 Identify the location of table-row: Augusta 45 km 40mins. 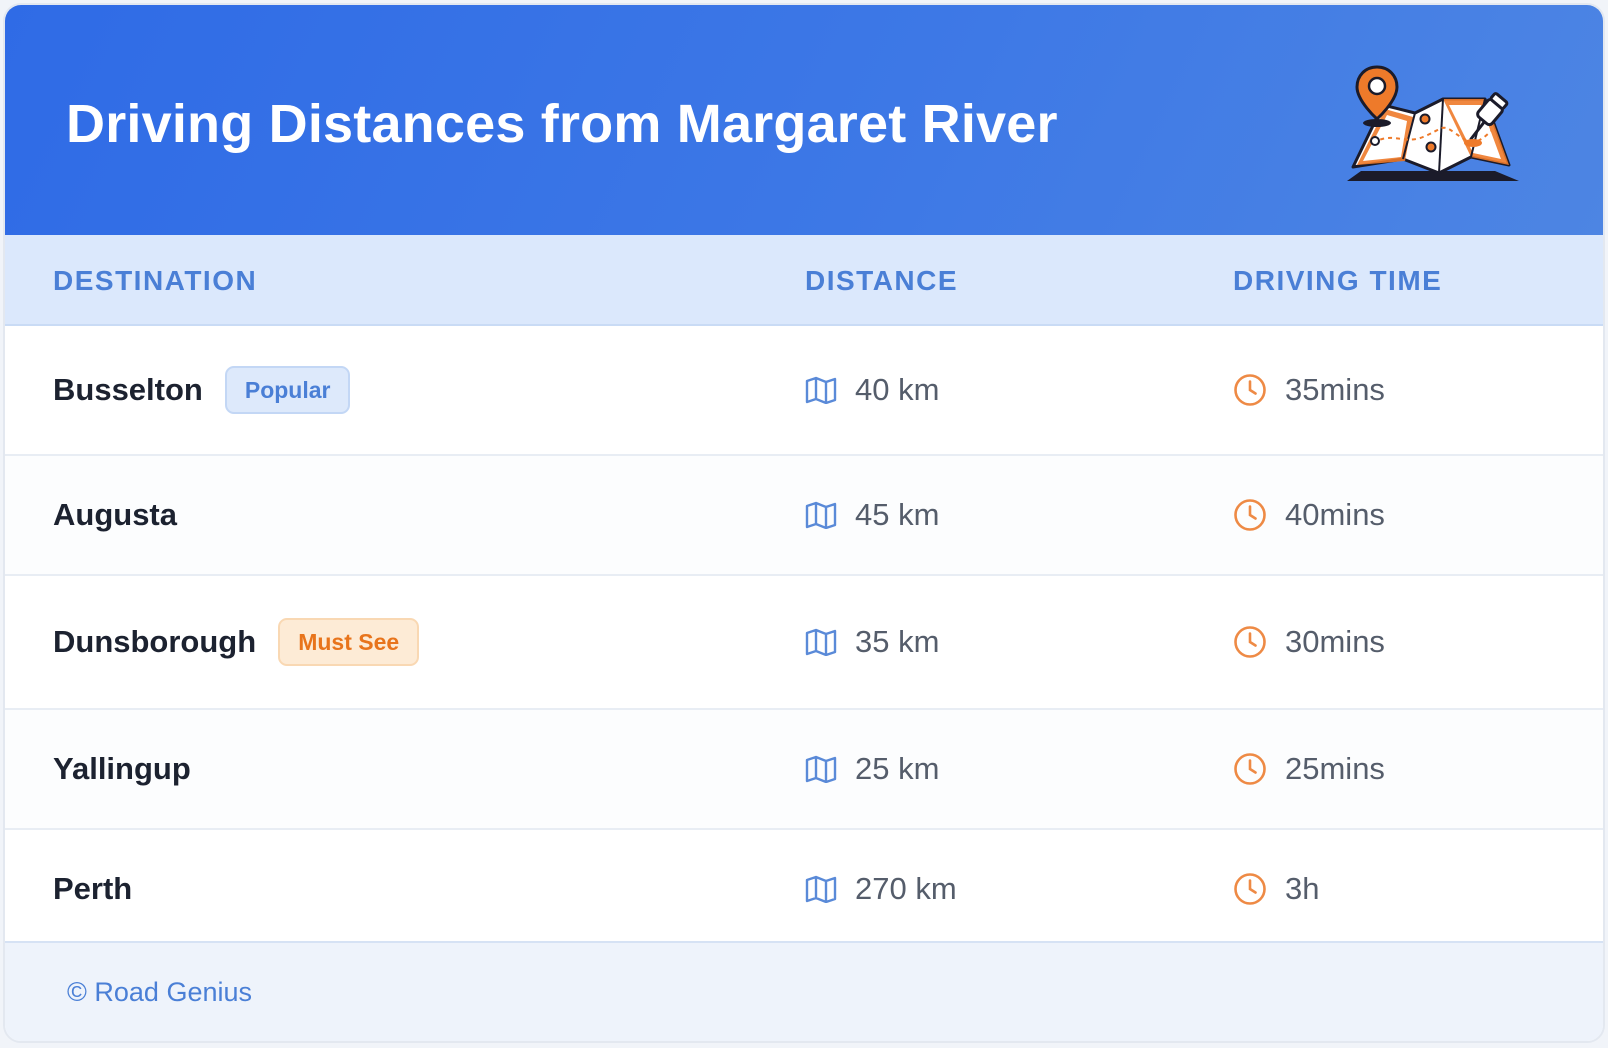
(804, 516).